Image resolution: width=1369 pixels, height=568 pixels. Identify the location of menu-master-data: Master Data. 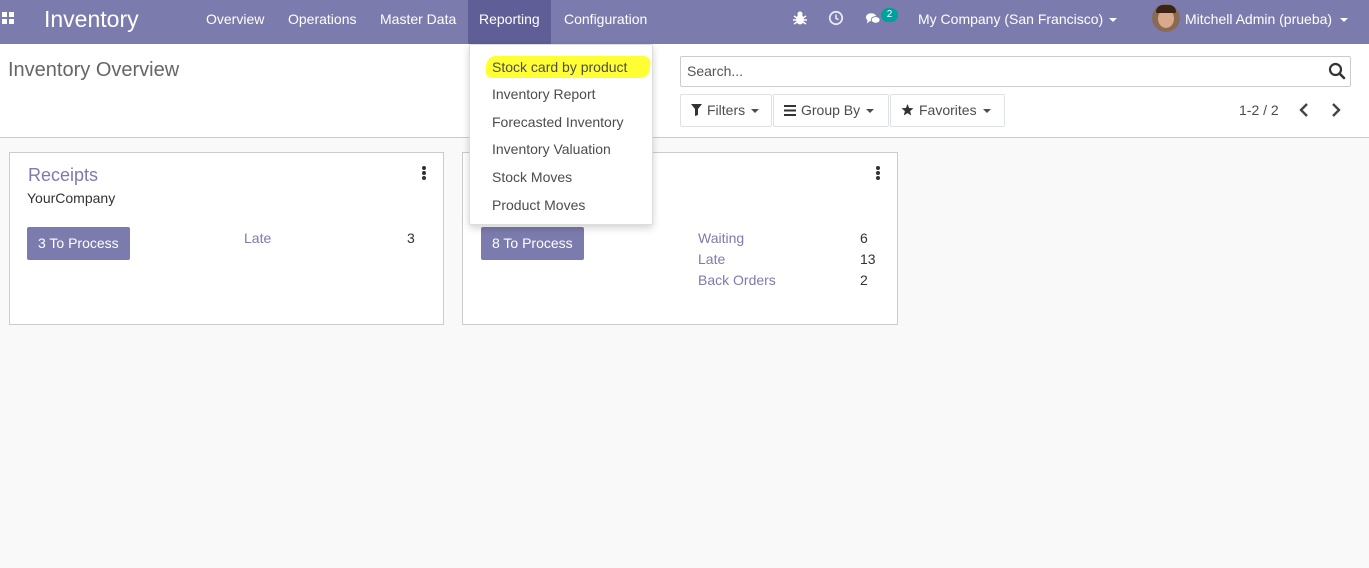
(418, 22).